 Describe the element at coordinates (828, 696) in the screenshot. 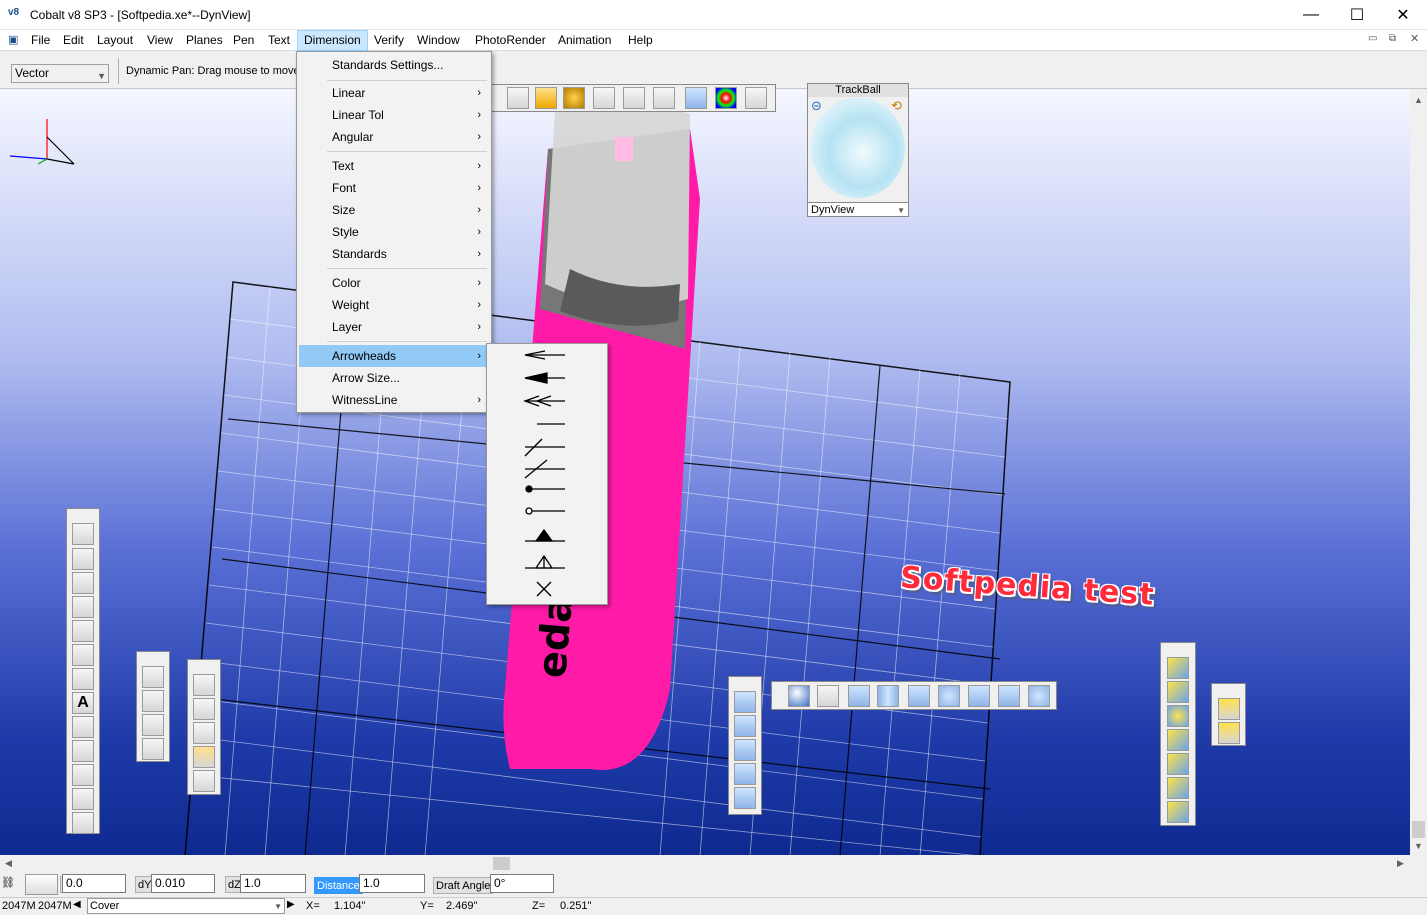

I see `cube-arrow-icon` at that location.